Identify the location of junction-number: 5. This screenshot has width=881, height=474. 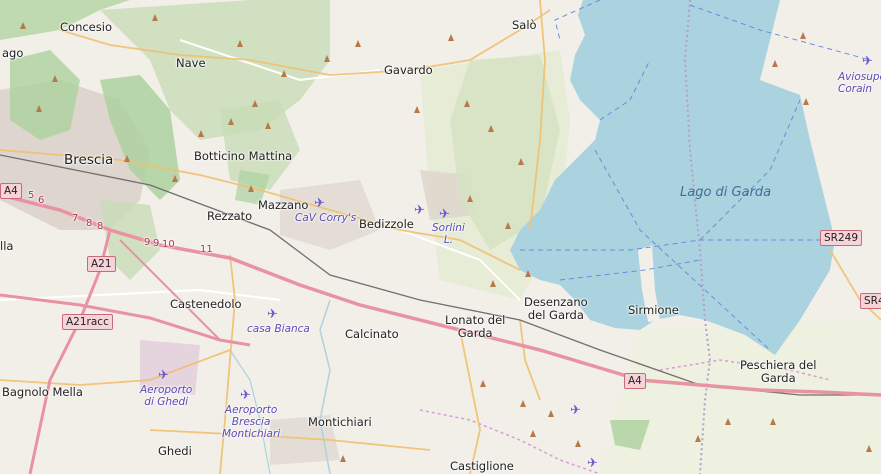
(31, 195).